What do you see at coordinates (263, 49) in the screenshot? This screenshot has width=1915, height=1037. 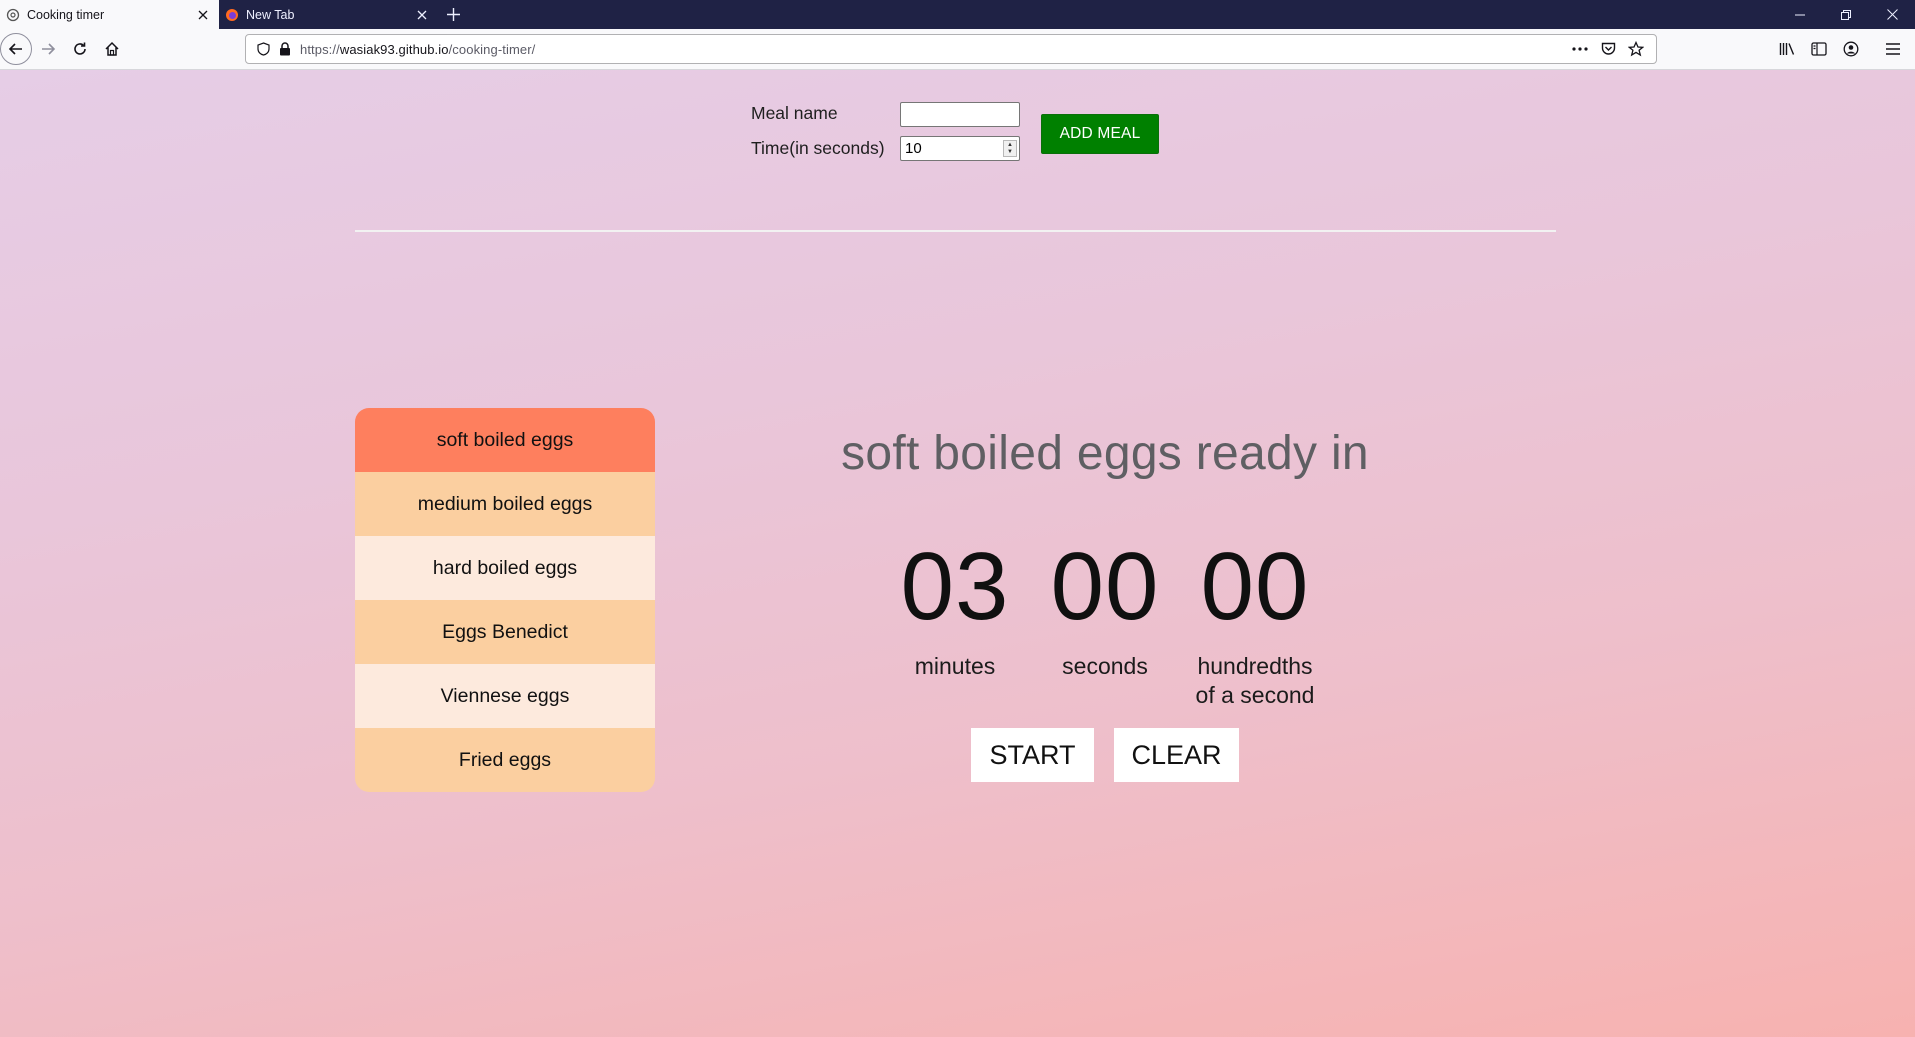 I see `shield-icon` at bounding box center [263, 49].